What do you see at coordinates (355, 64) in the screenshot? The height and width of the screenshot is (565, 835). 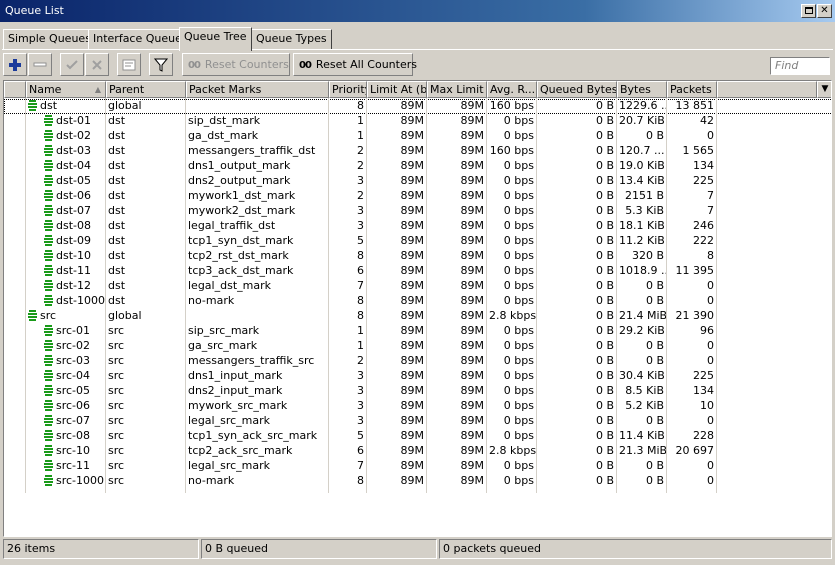 I see `reset-all-counters-button: 00 Reset All Counters` at bounding box center [355, 64].